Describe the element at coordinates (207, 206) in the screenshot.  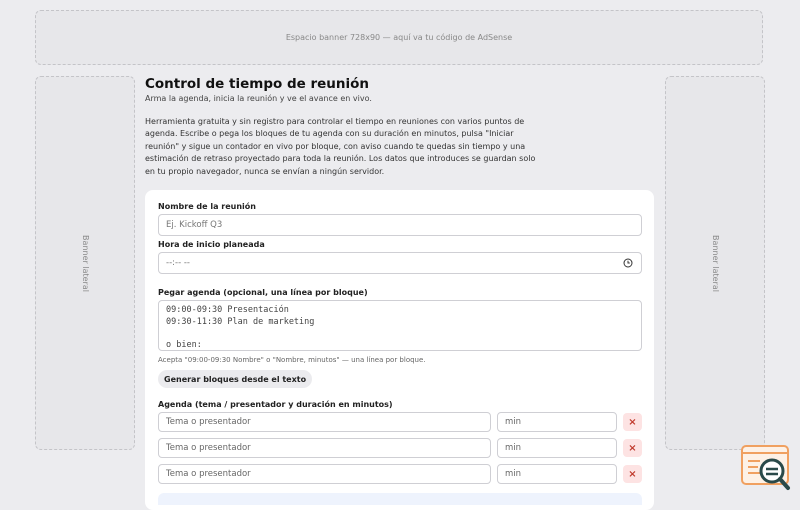
I see `meeting-name-label: Nombre de la reunión` at that location.